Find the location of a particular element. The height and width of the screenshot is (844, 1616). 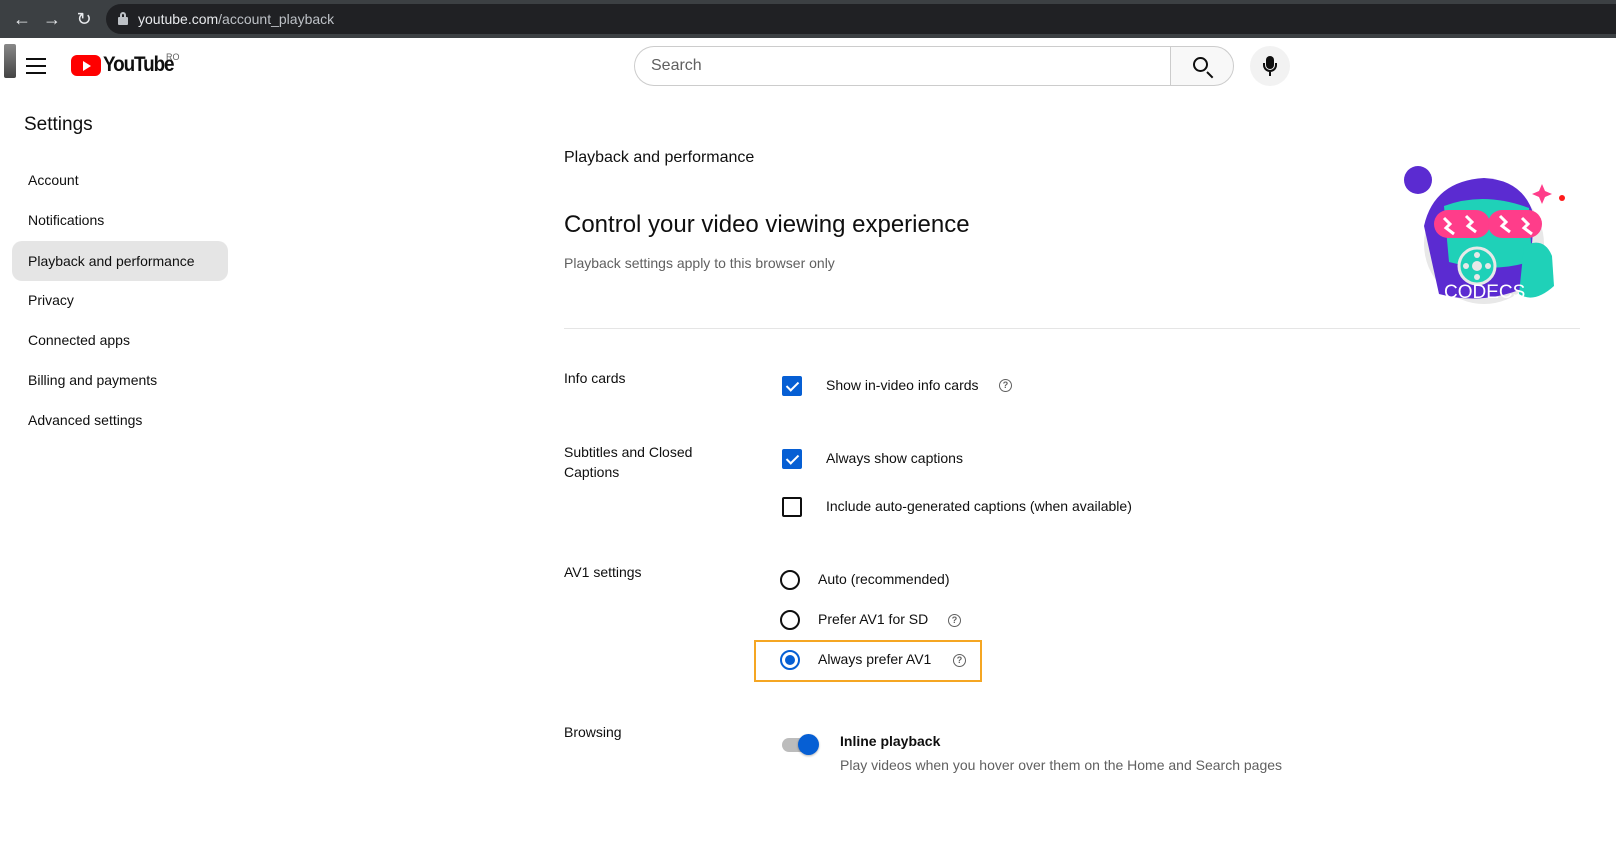

inline-playback-title: Inline playback is located at coordinates (890, 741).